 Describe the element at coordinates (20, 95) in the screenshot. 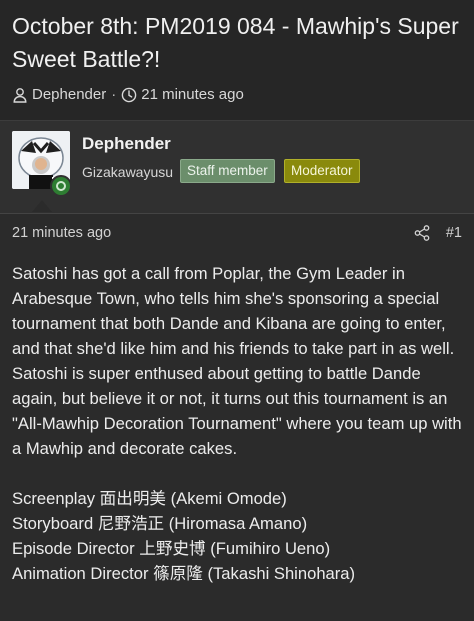

I see `user-icon` at that location.